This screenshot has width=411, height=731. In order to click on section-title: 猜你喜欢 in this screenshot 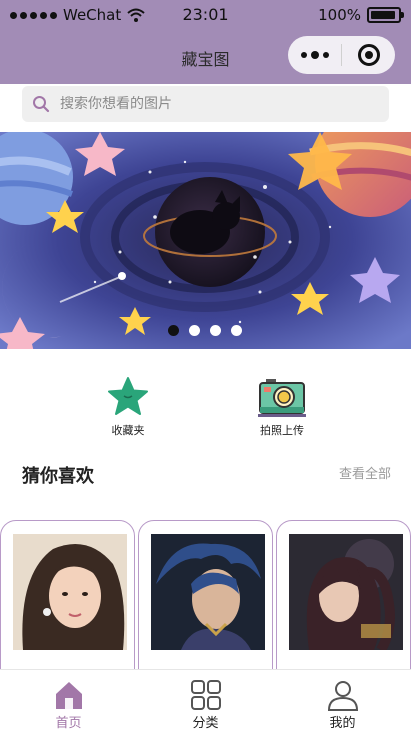, I will do `click(58, 476)`.